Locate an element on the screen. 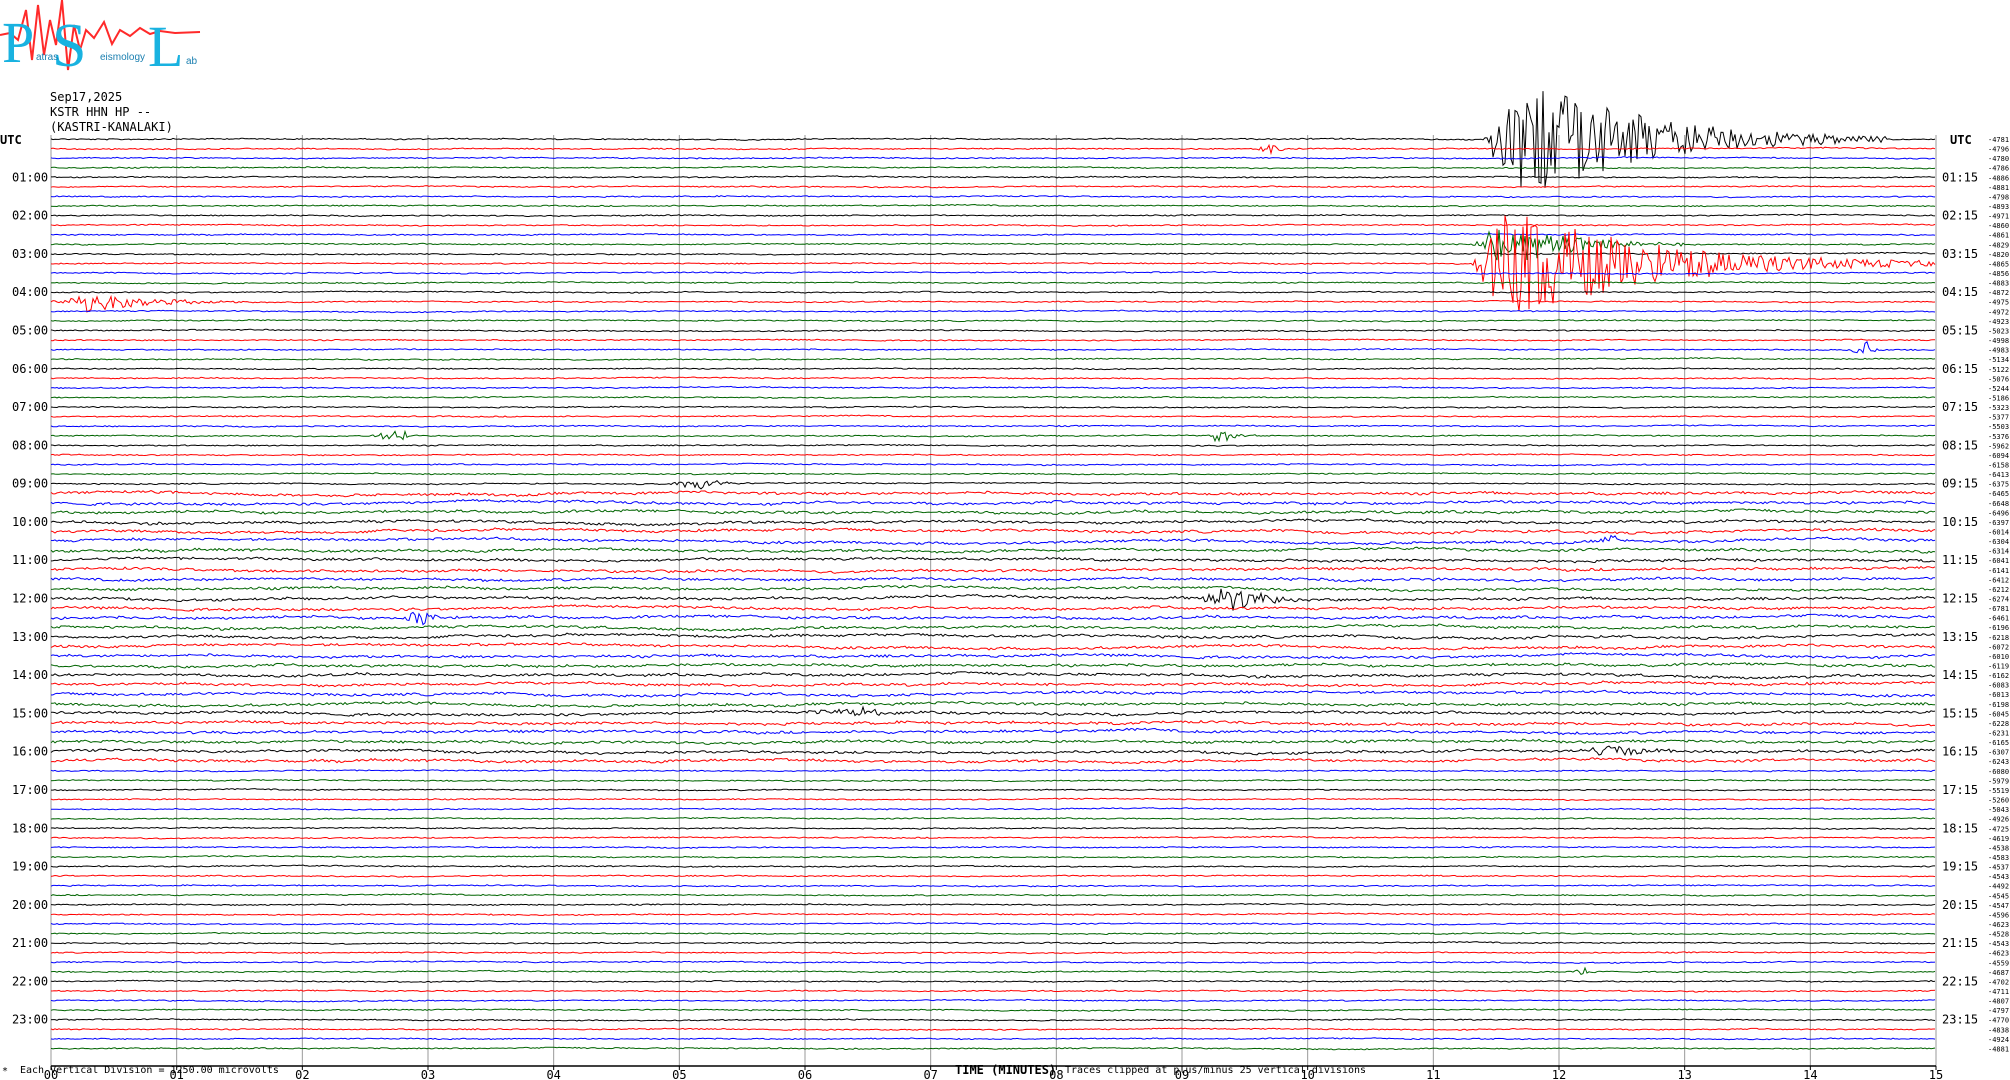  right-hour-label: 15:15 is located at coordinates (1960, 713).